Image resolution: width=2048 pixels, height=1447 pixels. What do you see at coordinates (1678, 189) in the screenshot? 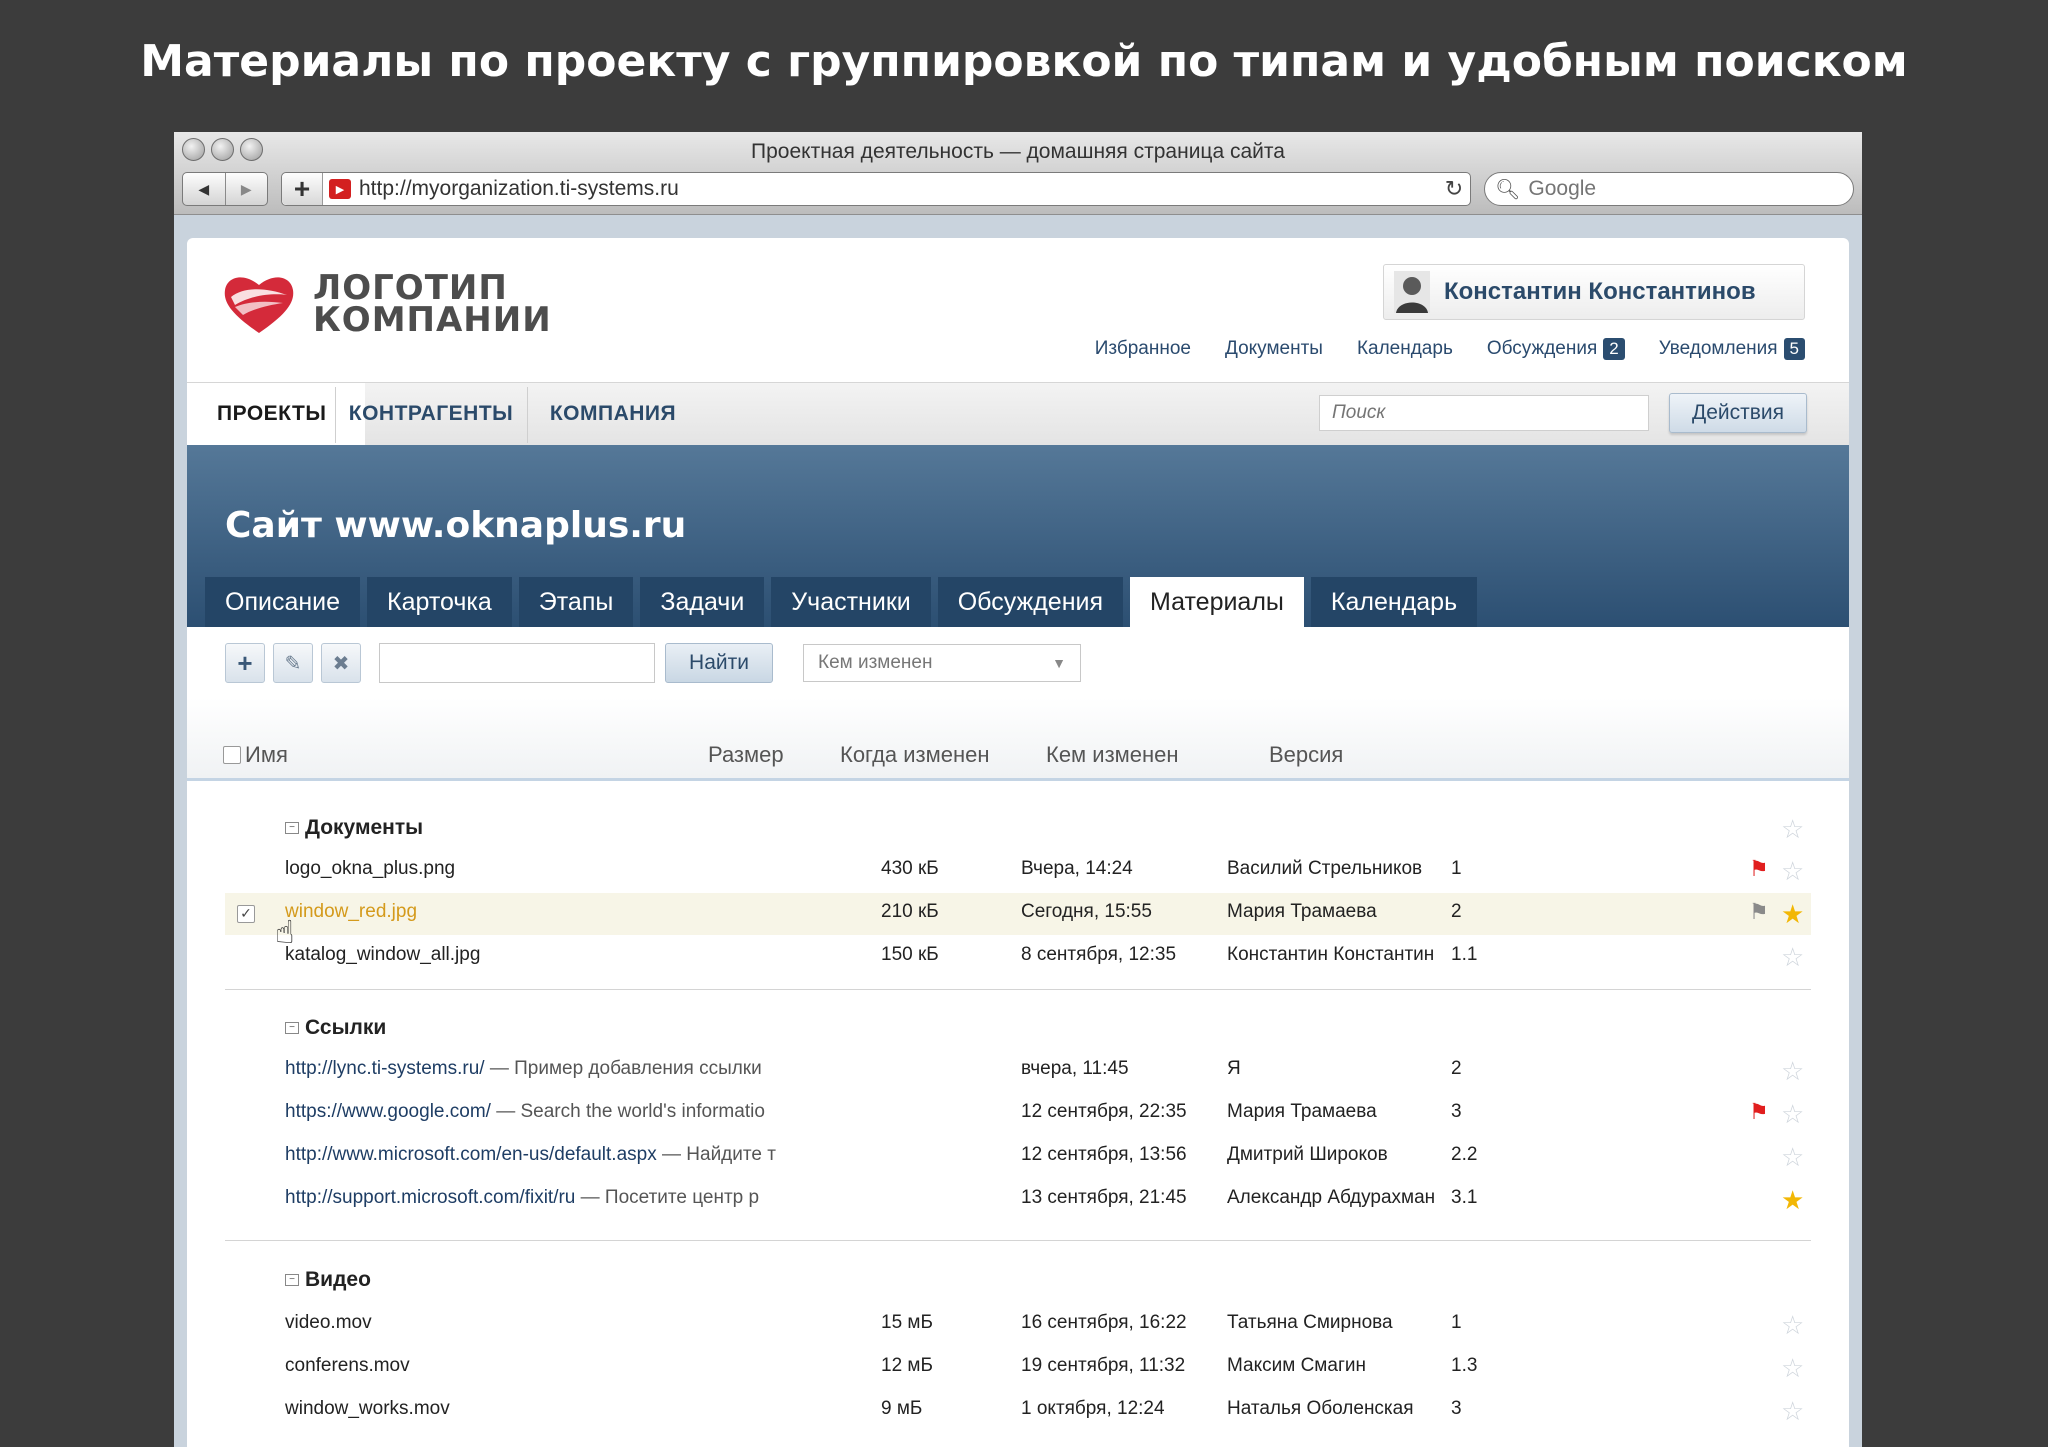
I see `browser-search-input` at bounding box center [1678, 189].